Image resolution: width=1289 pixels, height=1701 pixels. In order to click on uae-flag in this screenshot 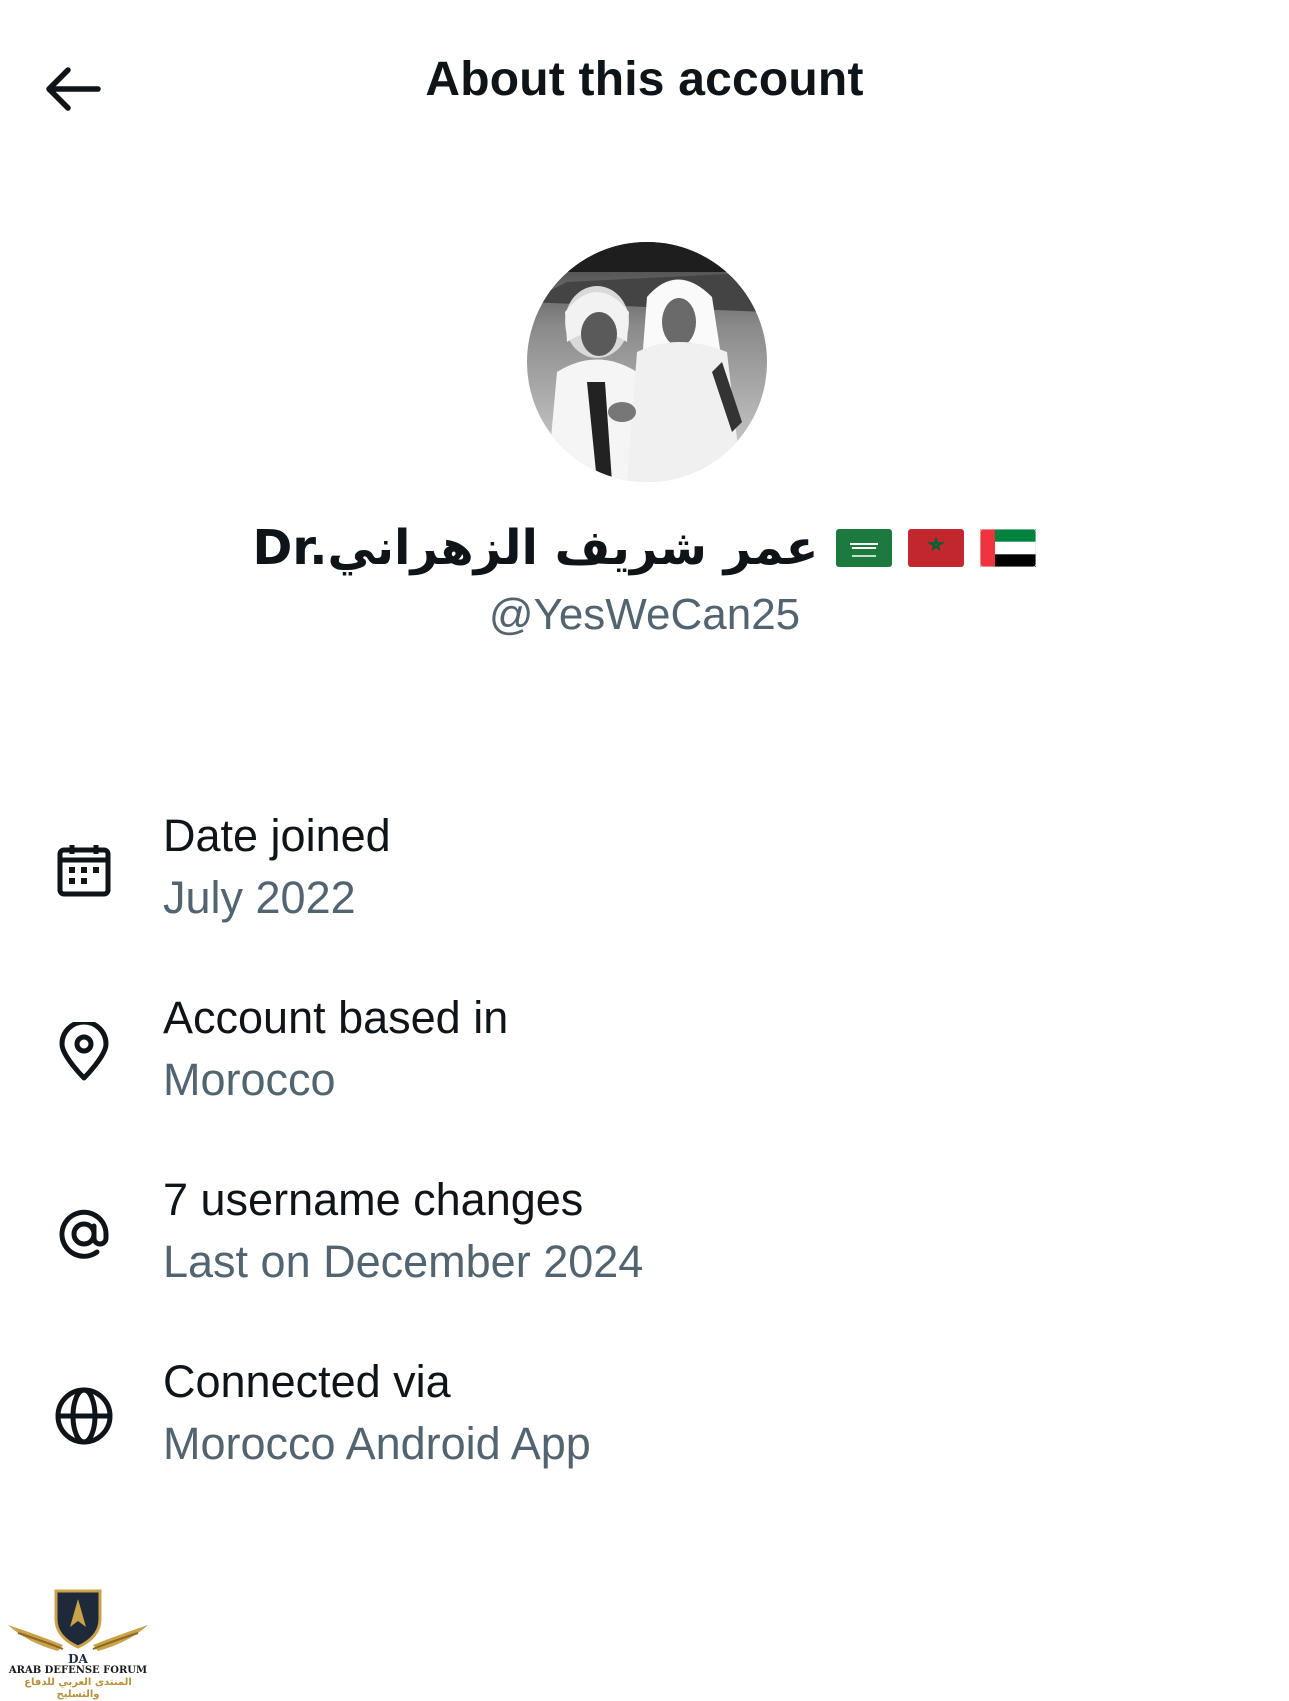, I will do `click(1008, 548)`.